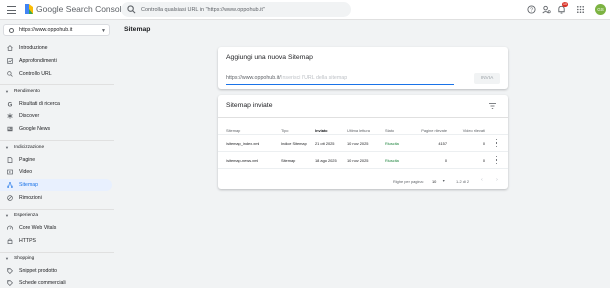 The height and width of the screenshot is (288, 610). What do you see at coordinates (11, 10) in the screenshot?
I see `menu-icon` at bounding box center [11, 10].